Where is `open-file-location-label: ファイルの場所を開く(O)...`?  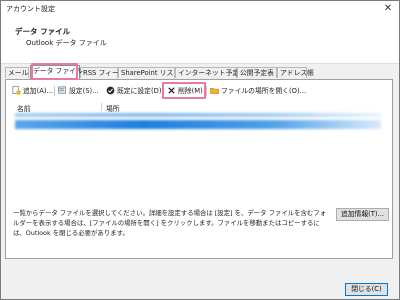 open-file-location-label: ファイルの場所を開く(O)... is located at coordinates (264, 91).